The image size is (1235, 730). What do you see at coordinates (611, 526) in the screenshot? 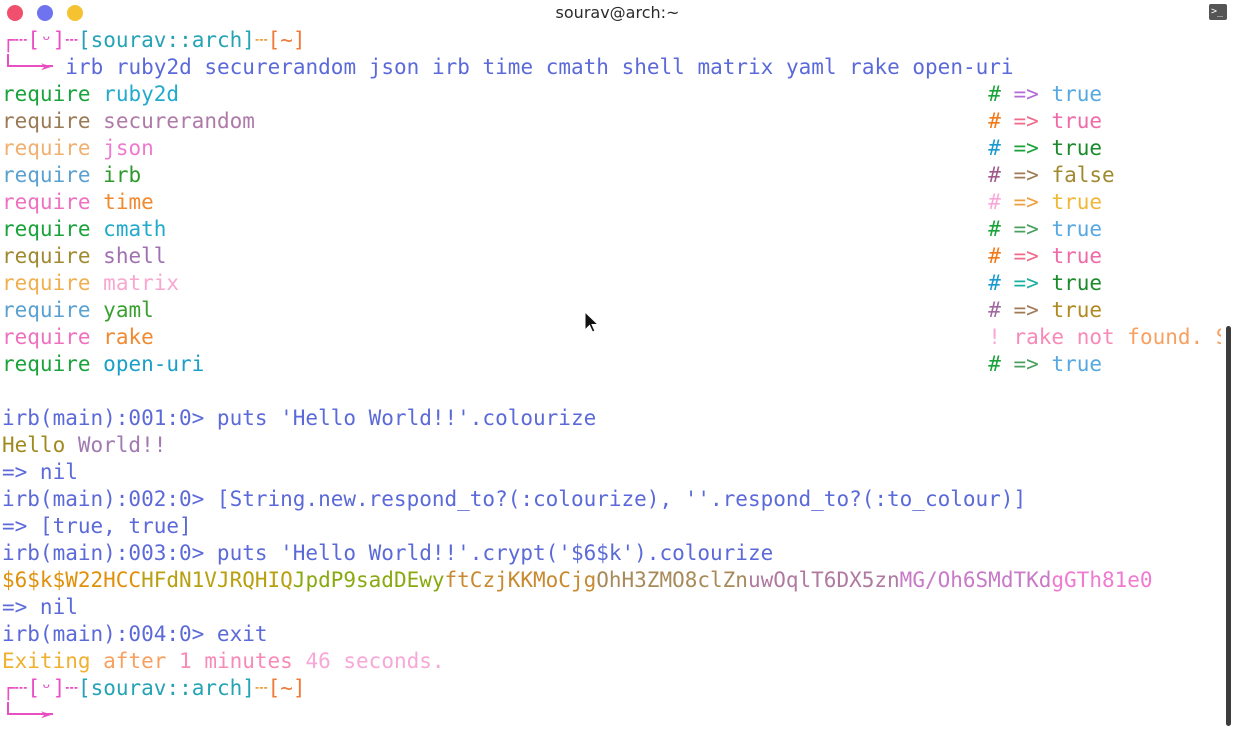
I see `session-line: => [true, true]` at bounding box center [611, 526].